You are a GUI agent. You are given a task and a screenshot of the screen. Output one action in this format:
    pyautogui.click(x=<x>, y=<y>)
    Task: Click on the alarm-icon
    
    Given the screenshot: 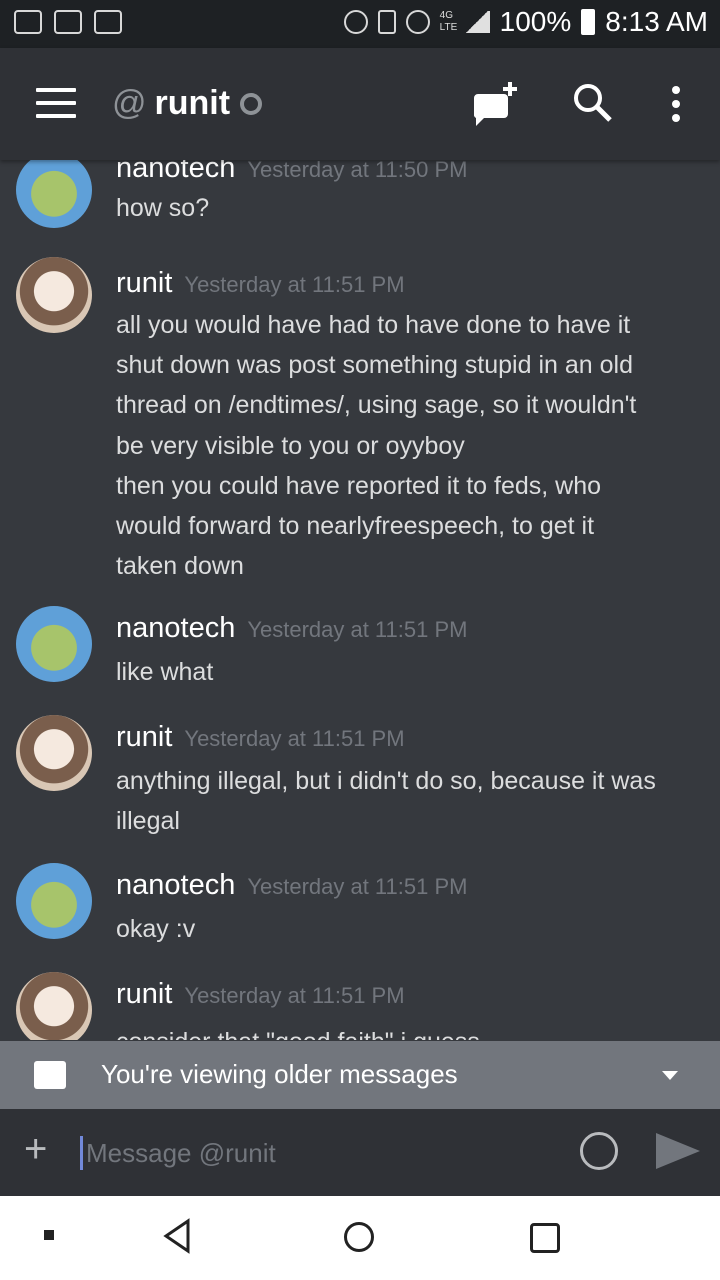 What is the action you would take?
    pyautogui.click(x=417, y=22)
    